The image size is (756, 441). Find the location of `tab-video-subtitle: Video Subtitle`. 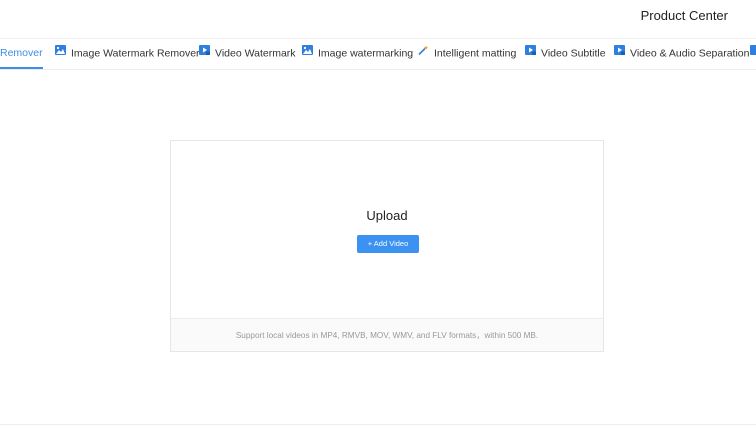

tab-video-subtitle: Video Subtitle is located at coordinates (565, 53).